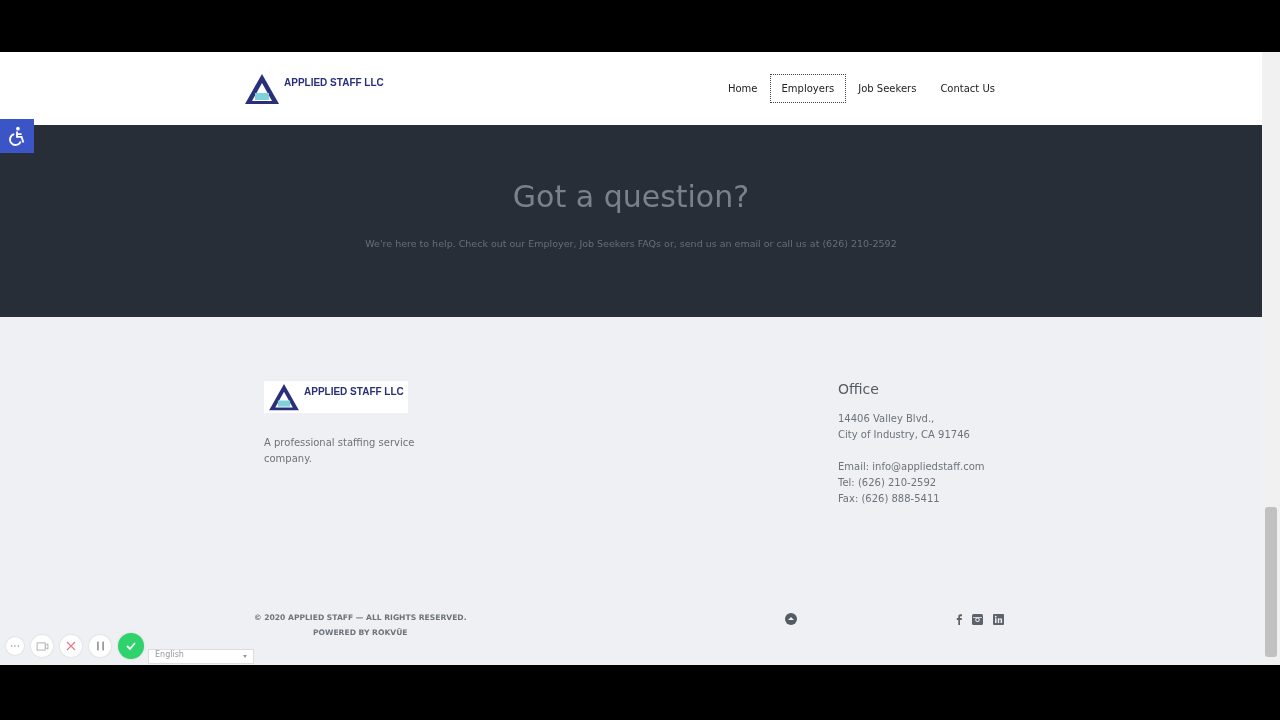 This screenshot has height=720, width=1280. I want to click on close-icon, so click(71, 646).